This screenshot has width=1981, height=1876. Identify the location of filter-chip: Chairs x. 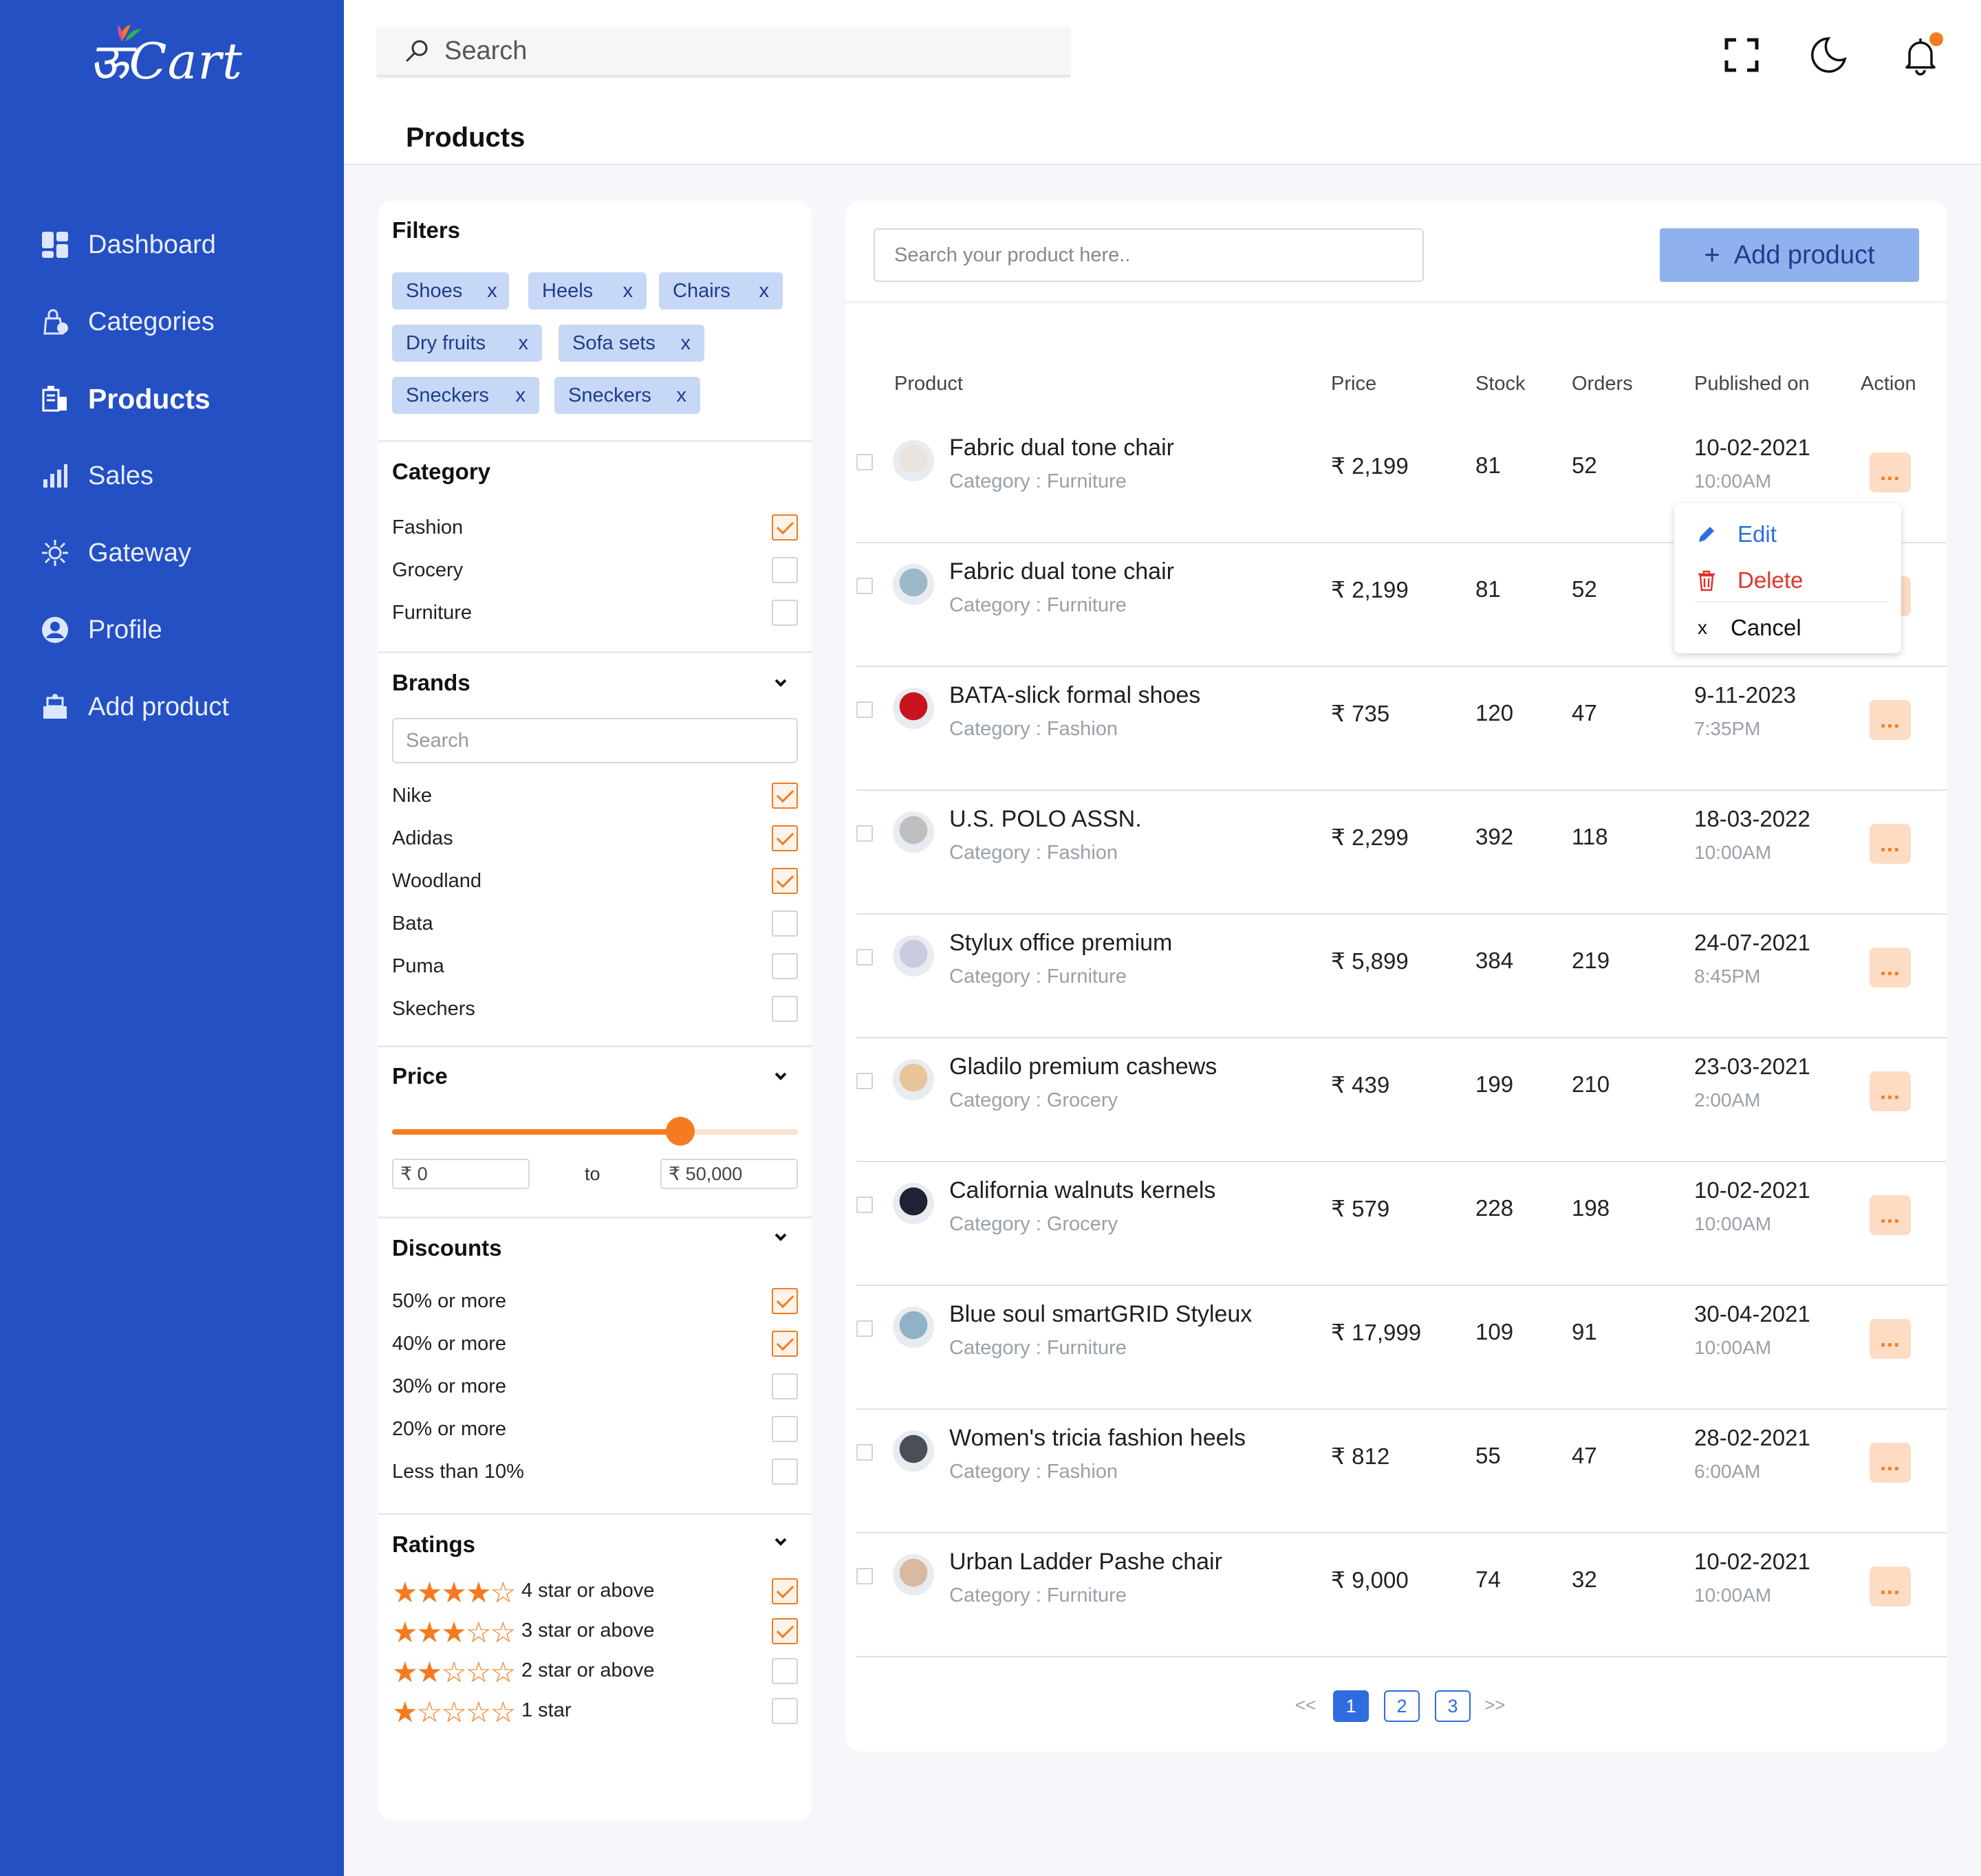
(721, 291).